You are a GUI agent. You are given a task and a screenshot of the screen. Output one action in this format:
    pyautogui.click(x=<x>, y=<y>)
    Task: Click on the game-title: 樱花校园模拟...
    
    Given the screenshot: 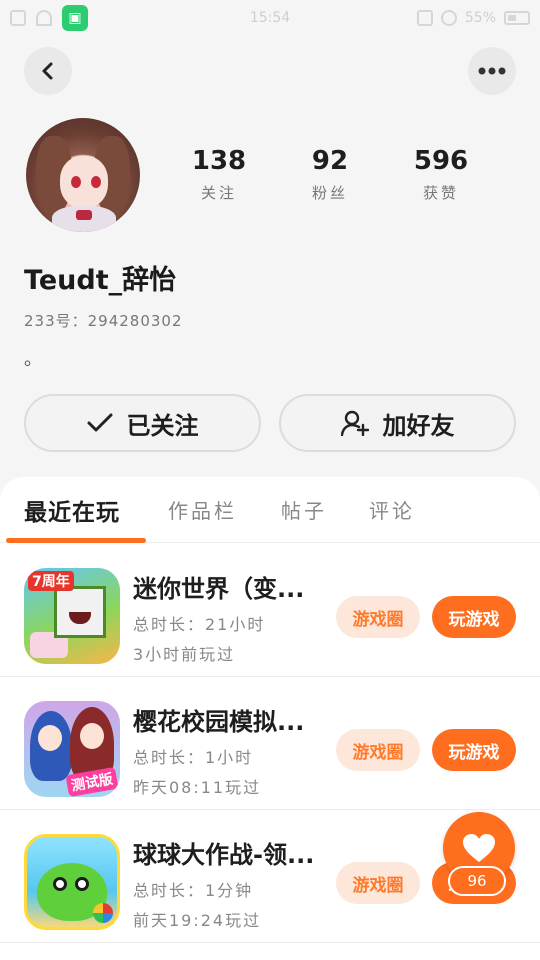 What is the action you would take?
    pyautogui.click(x=228, y=719)
    